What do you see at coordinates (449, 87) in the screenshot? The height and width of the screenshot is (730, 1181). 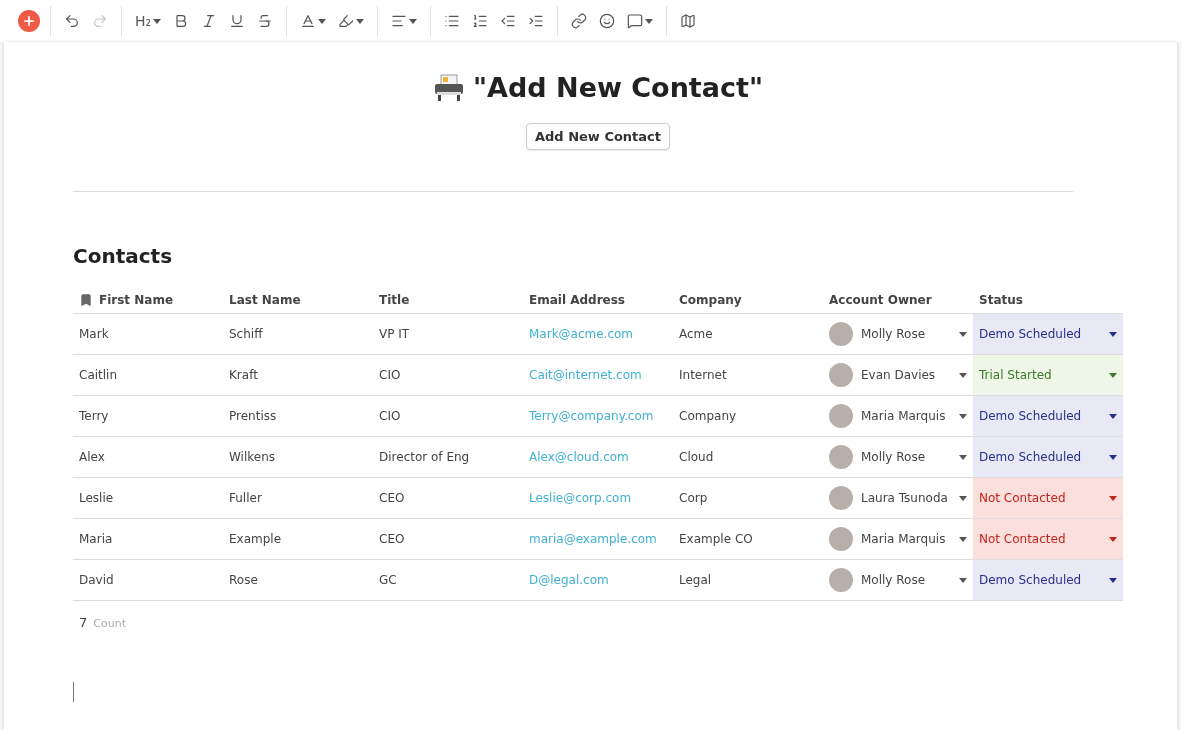 I see `printer-icon` at bounding box center [449, 87].